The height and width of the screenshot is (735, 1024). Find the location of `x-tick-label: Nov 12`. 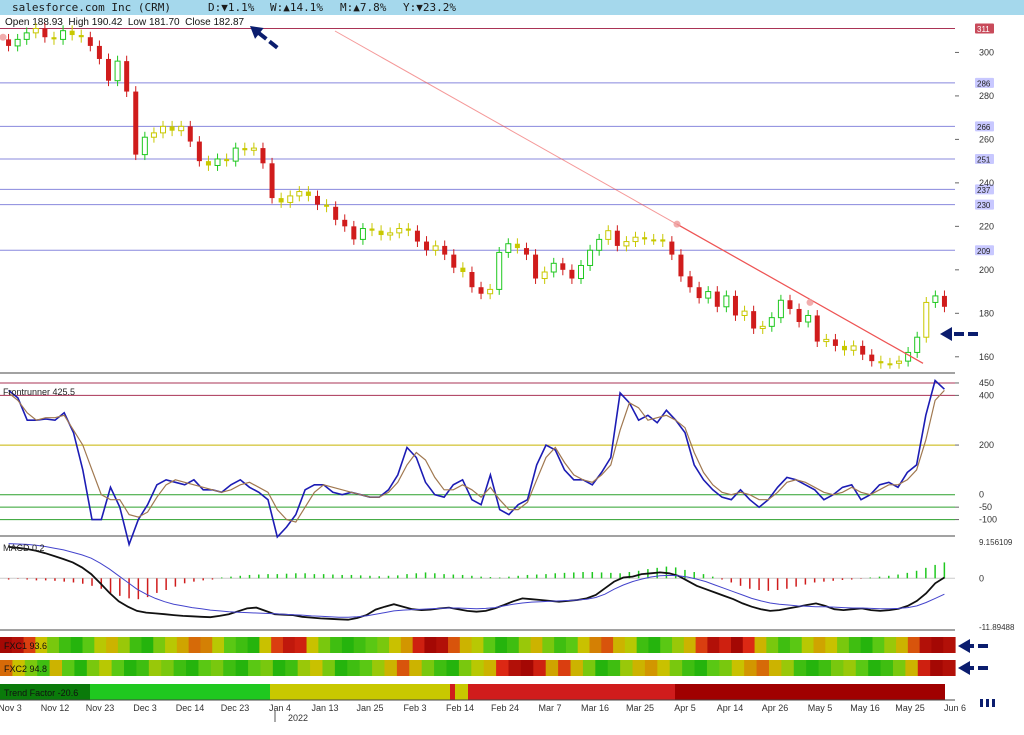

x-tick-label: Nov 12 is located at coordinates (55, 708).